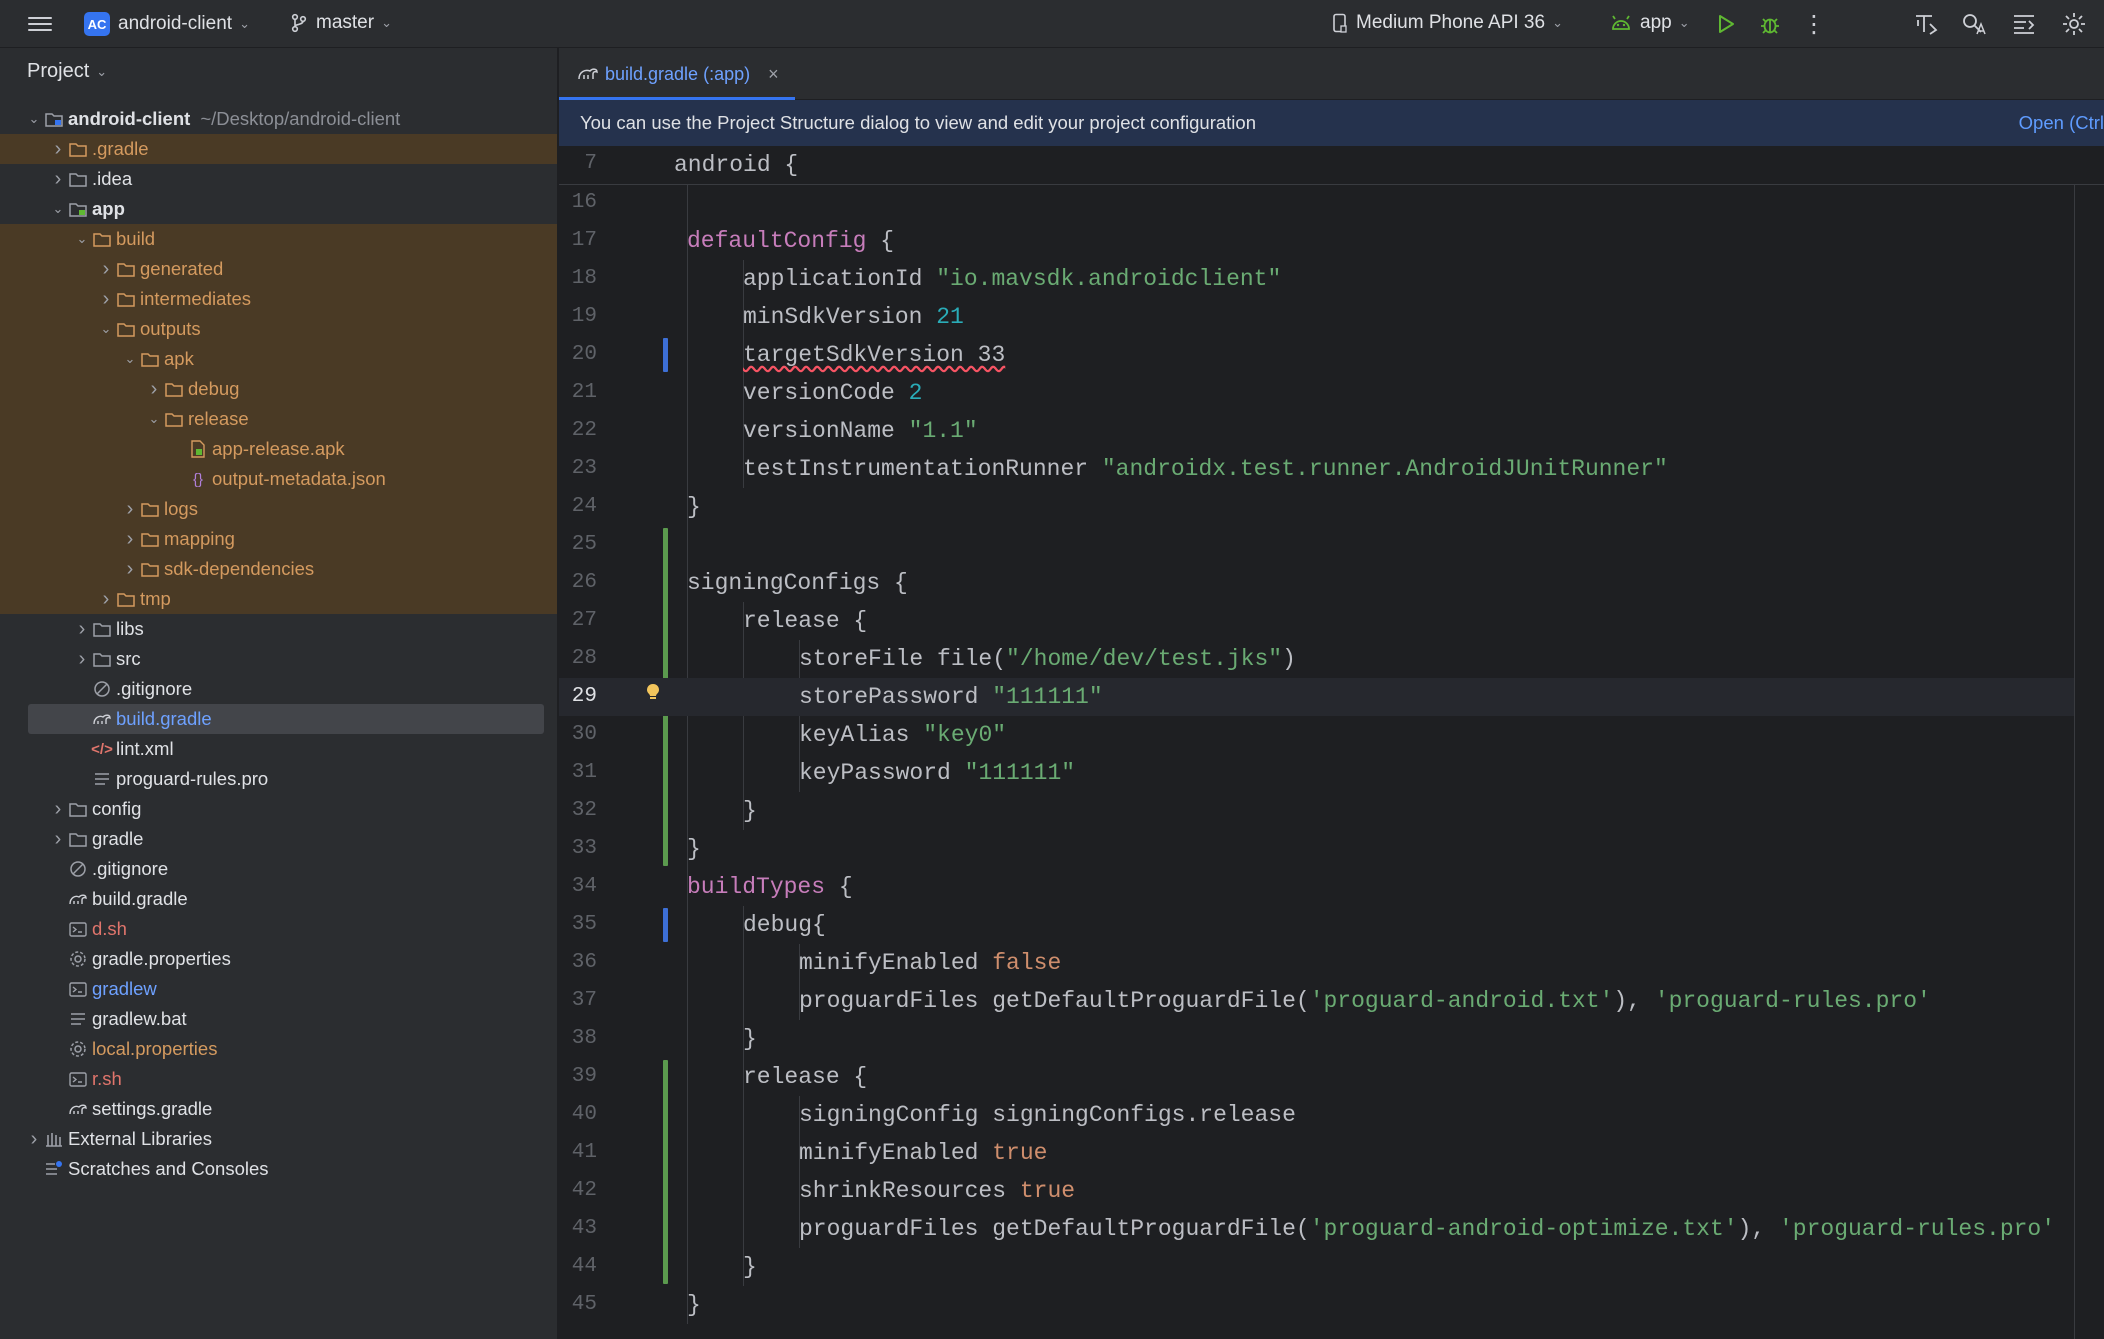  I want to click on tree-item-external-libraries: › External Libraries, so click(278, 1139).